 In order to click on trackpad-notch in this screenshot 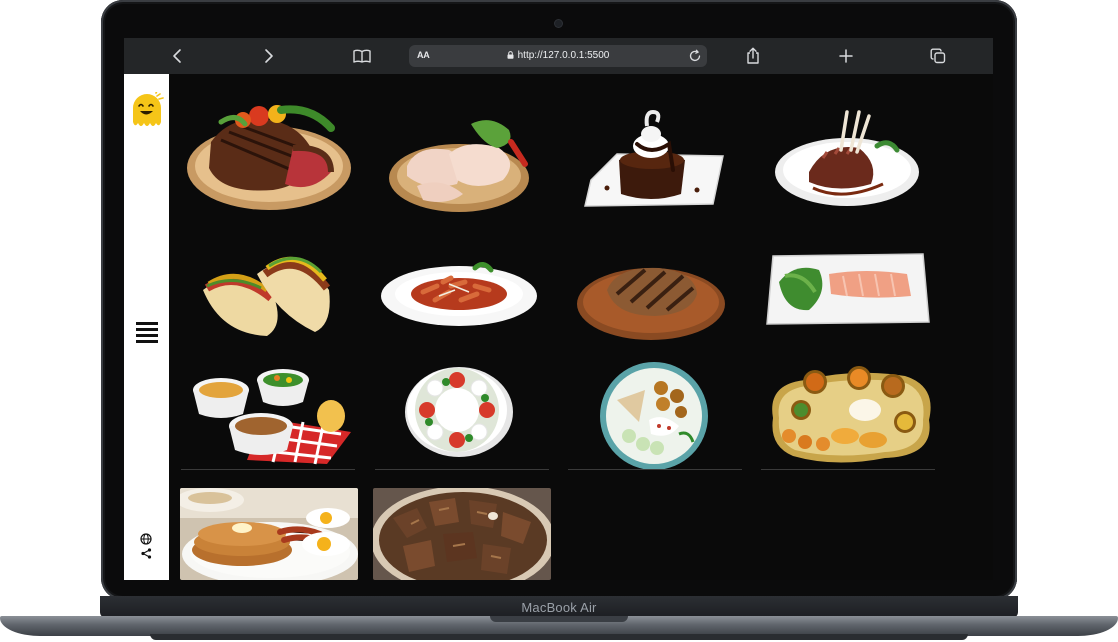, I will do `click(559, 619)`.